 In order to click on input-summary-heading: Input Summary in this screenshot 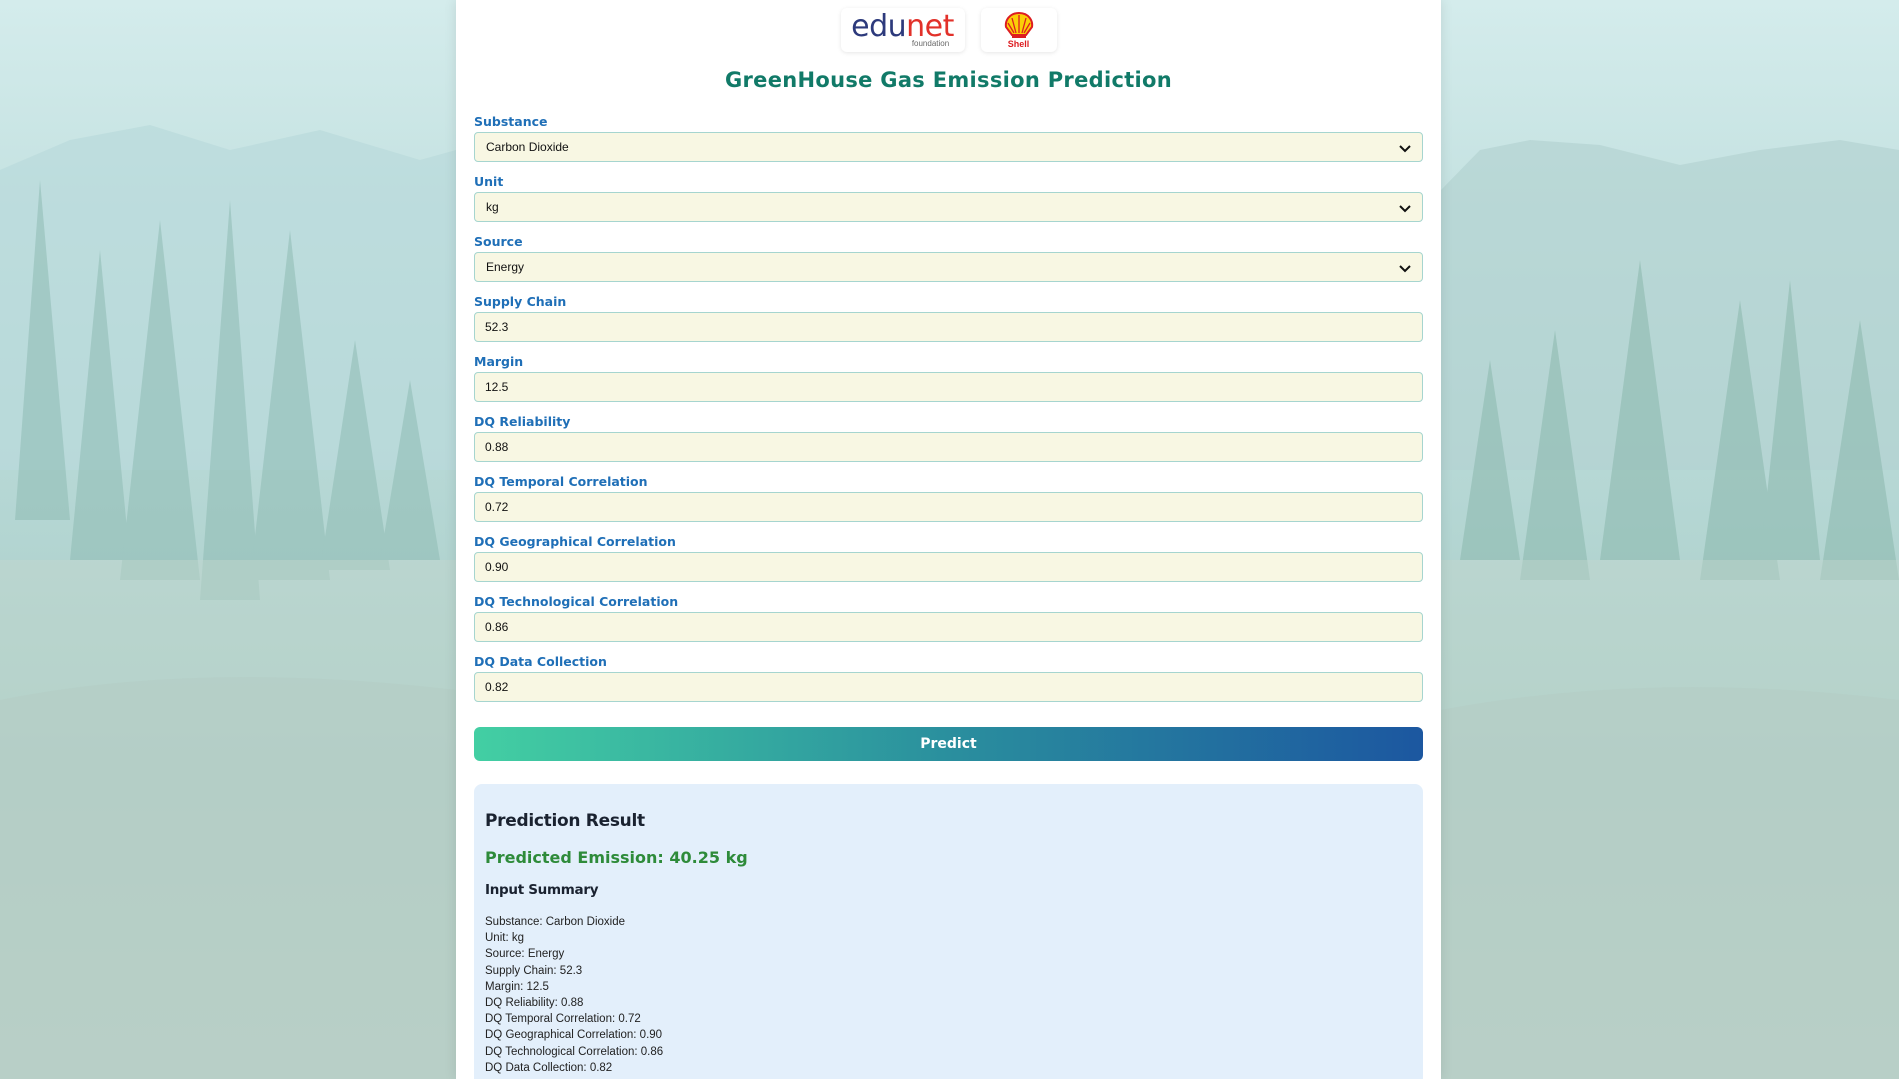, I will do `click(542, 890)`.